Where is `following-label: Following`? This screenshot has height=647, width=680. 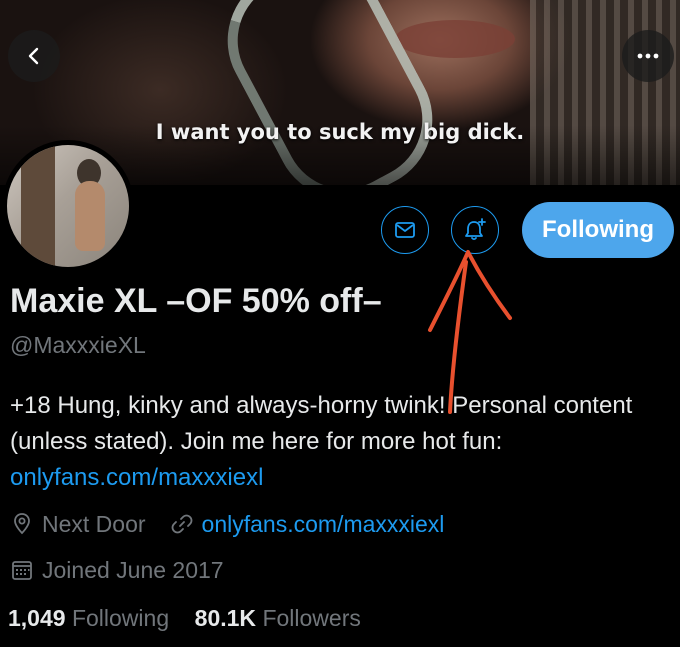
following-label: Following is located at coordinates (120, 618).